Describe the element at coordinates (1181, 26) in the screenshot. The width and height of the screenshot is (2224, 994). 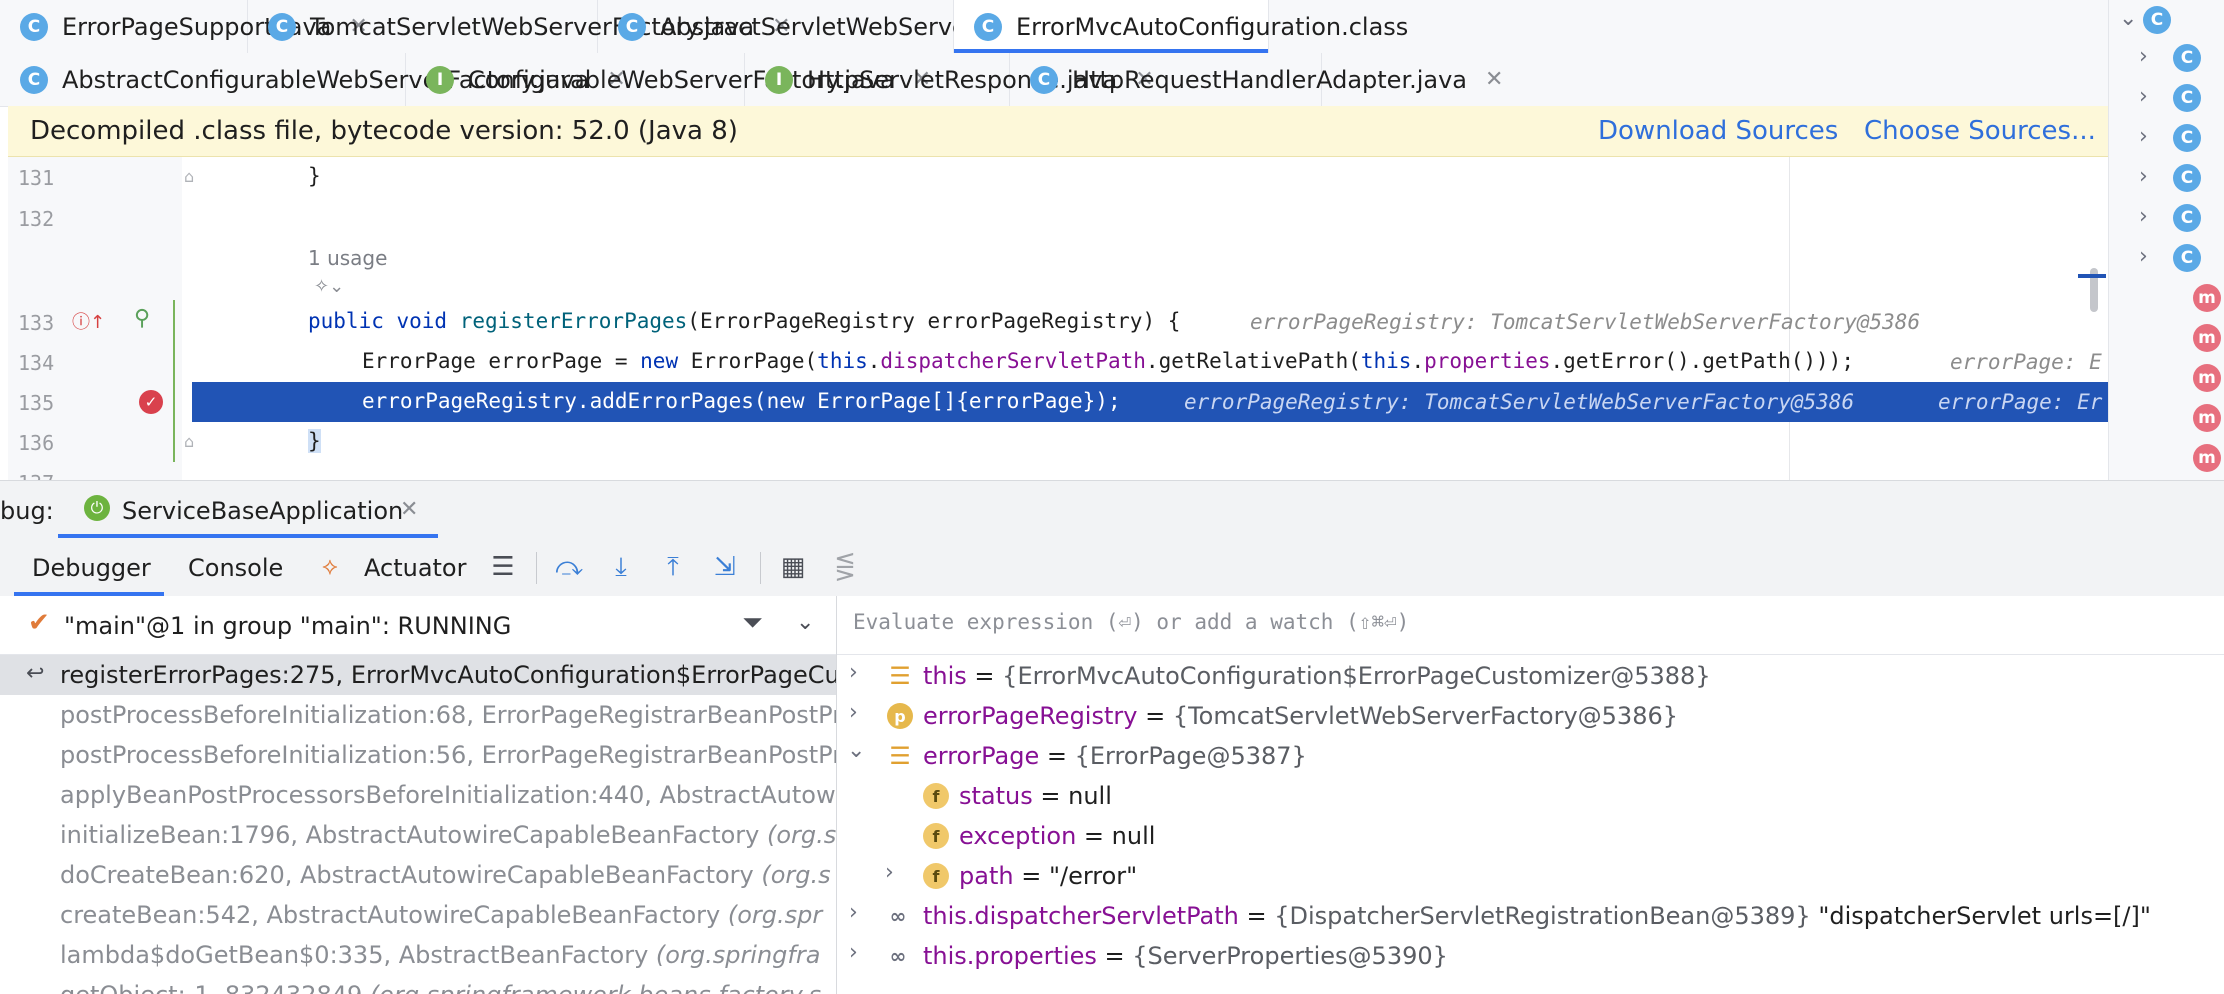
I see `tab-error-mvc-auto-configuration: C ErrorMvcAutoConfiguration.class` at that location.